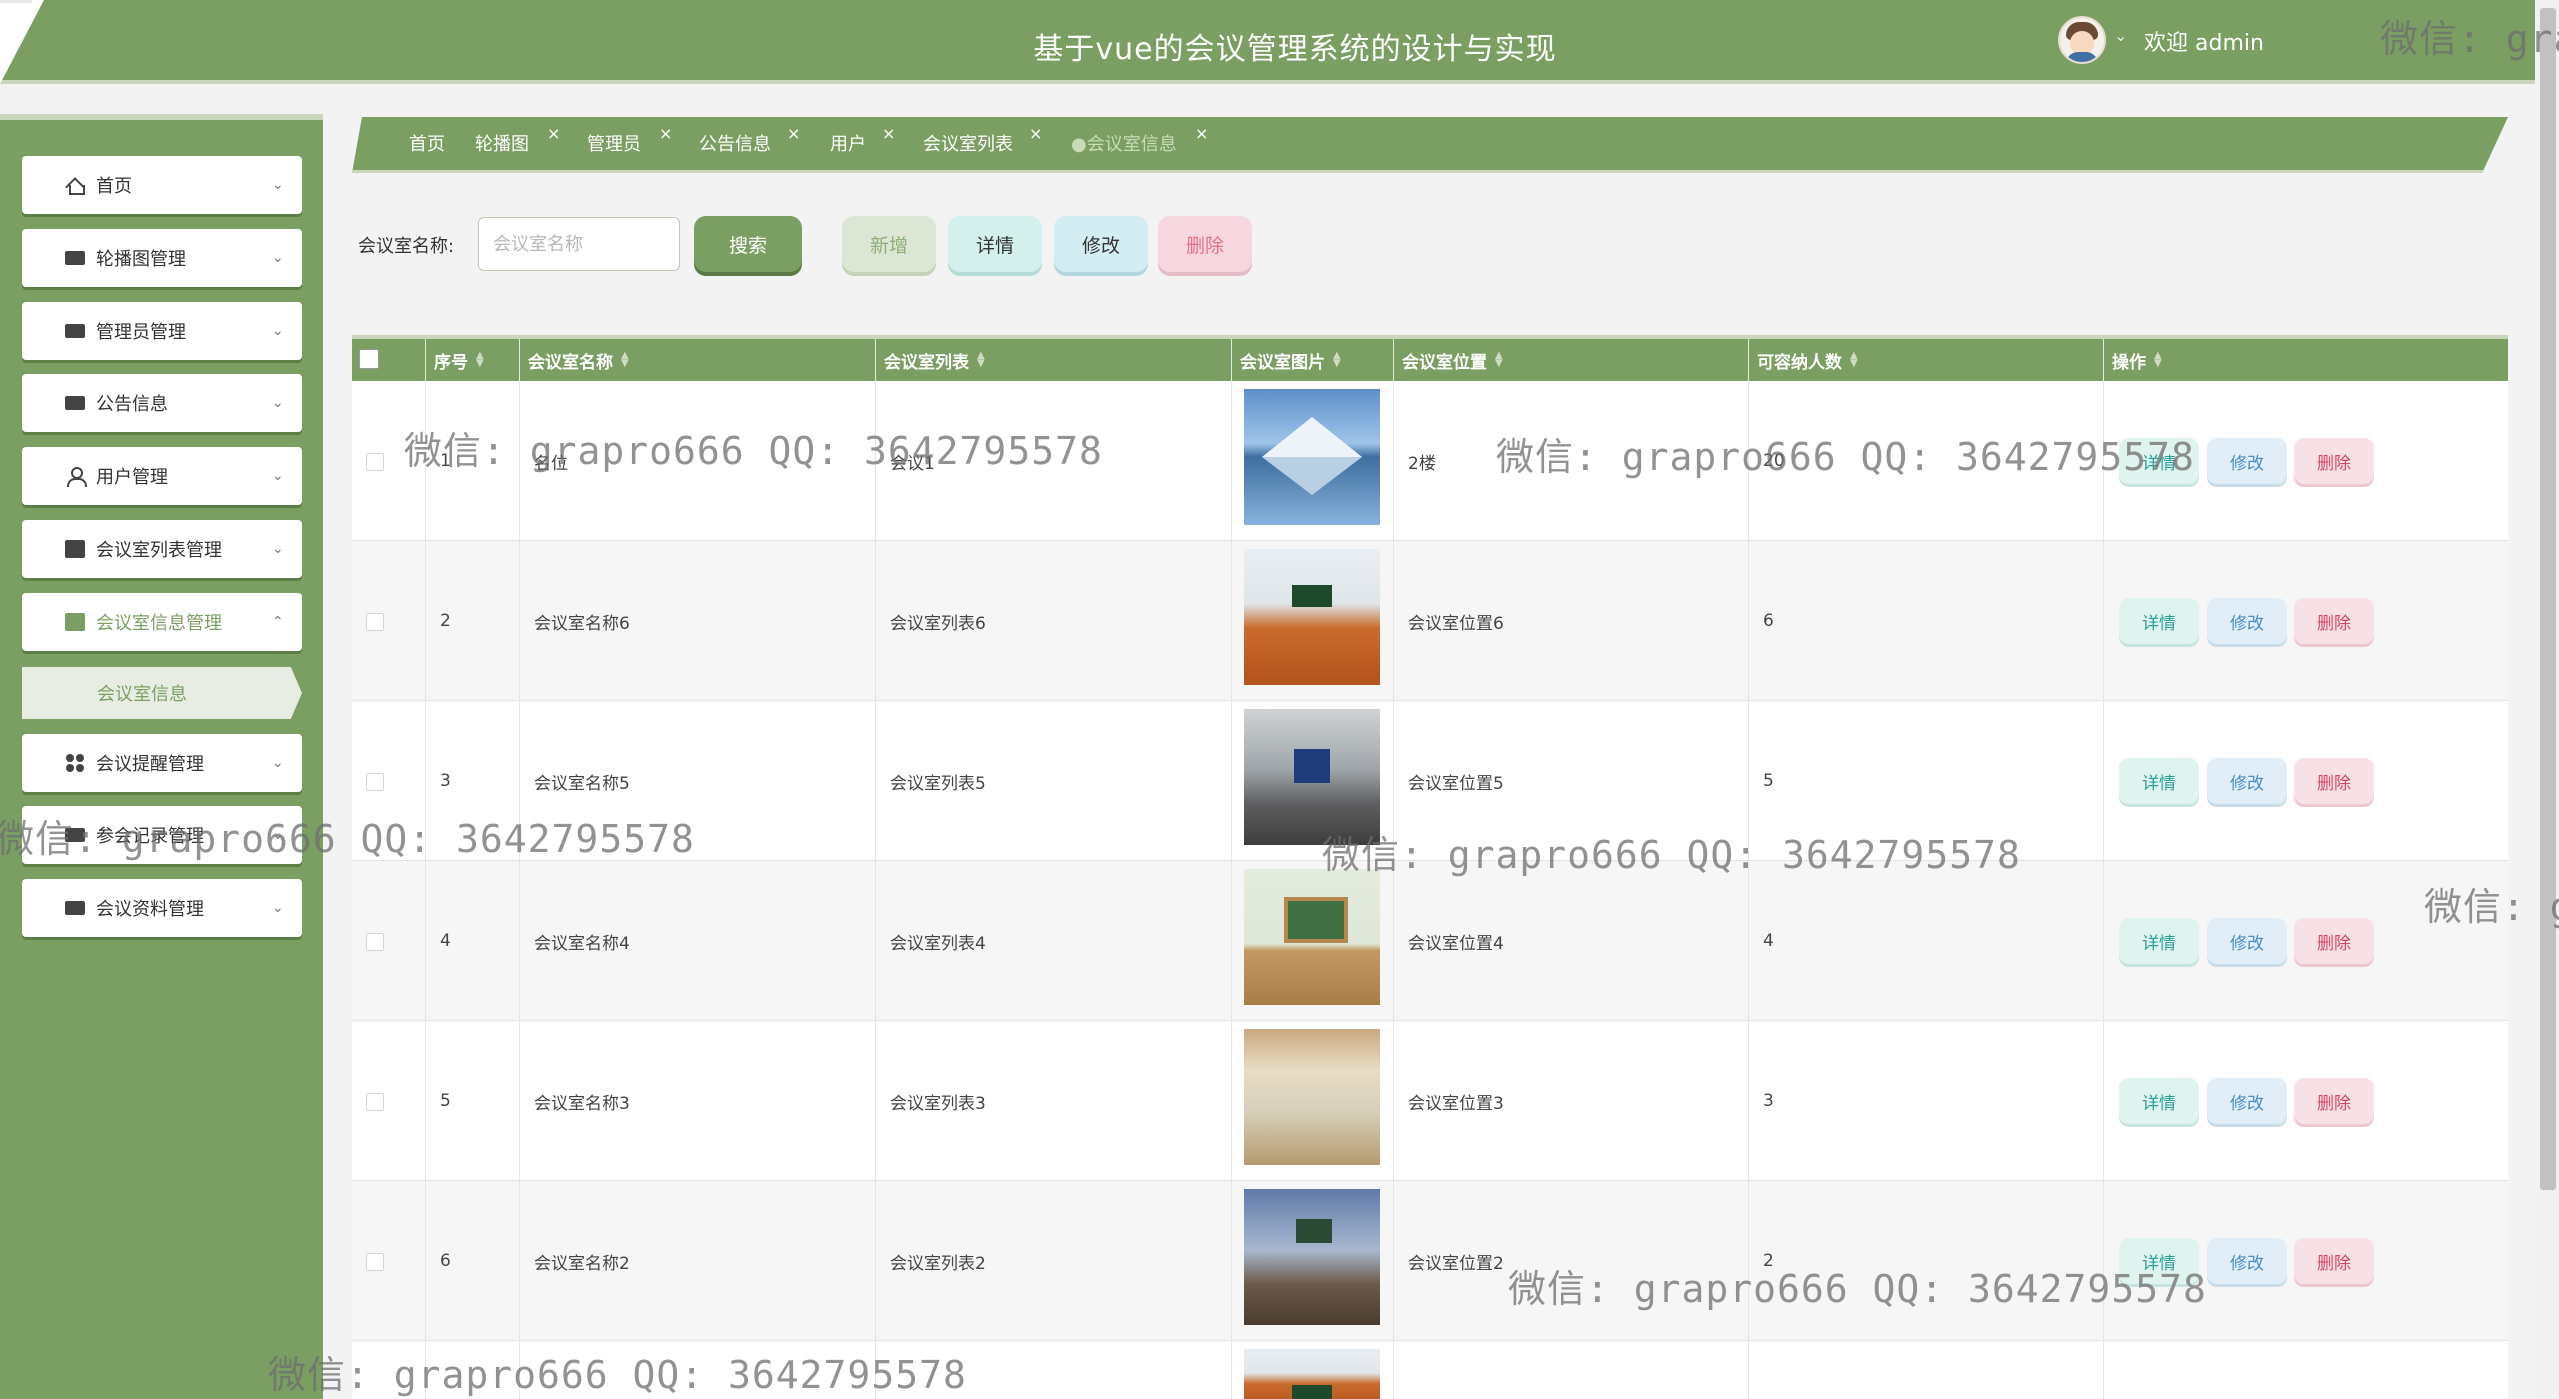  What do you see at coordinates (697, 360) in the screenshot?
I see `column-header-name: 会议室名称 ▲ ▼` at bounding box center [697, 360].